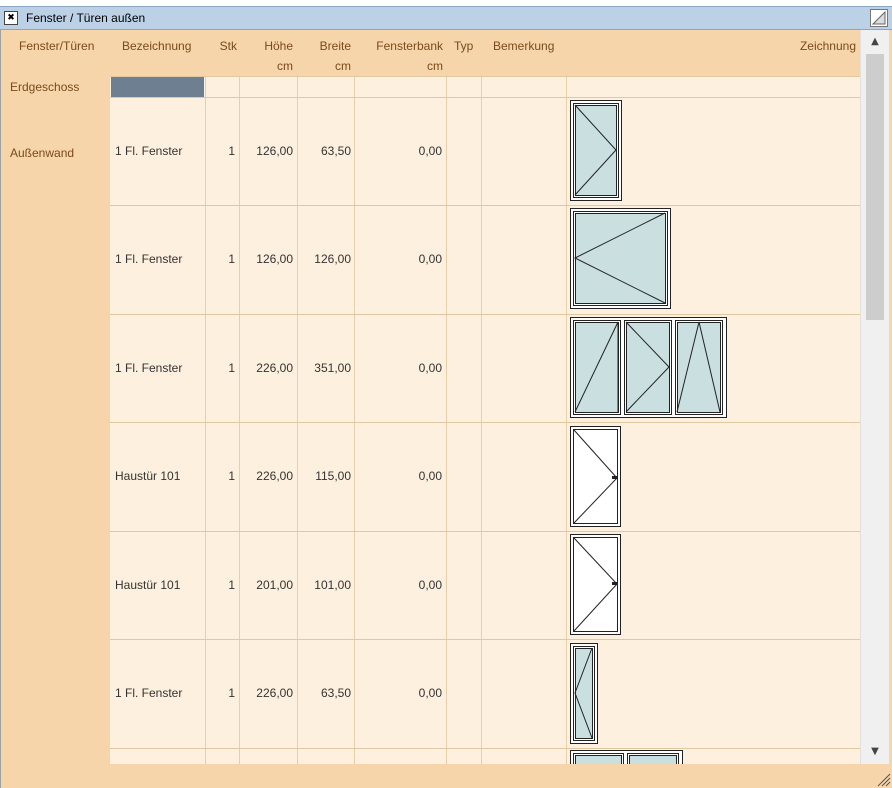 The image size is (892, 788). What do you see at coordinates (86, 18) in the screenshot?
I see `section-title: Fenster / Türen außen` at bounding box center [86, 18].